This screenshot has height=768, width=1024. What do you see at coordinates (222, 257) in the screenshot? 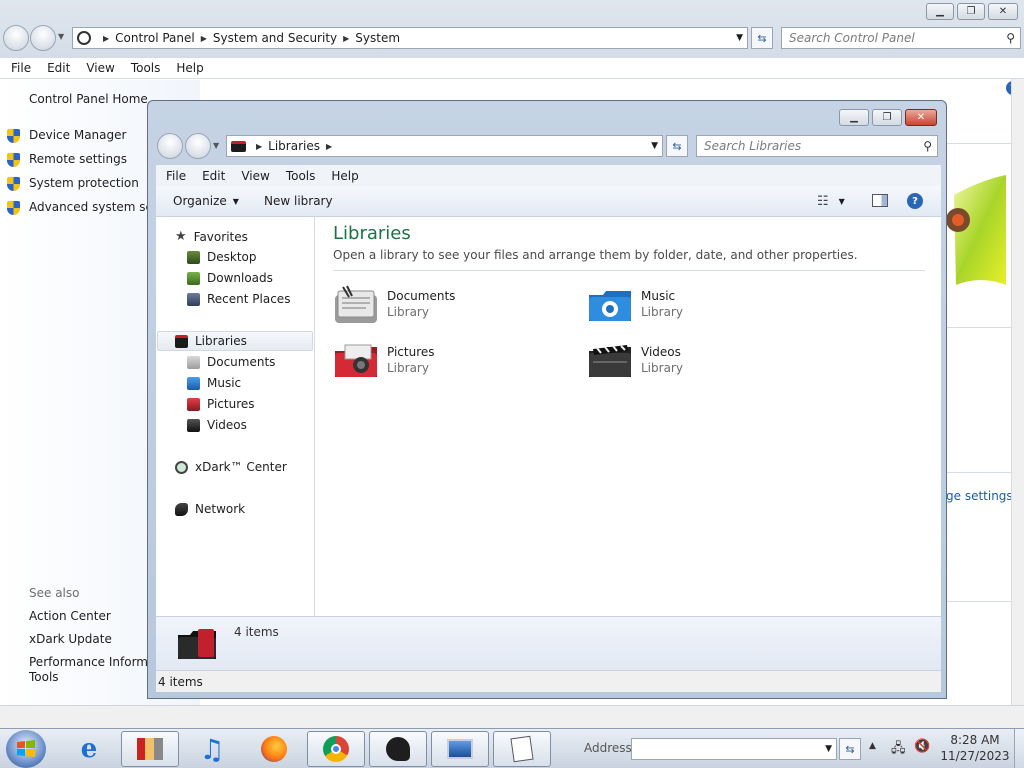
I see `nav-desktop: Desktop` at bounding box center [222, 257].